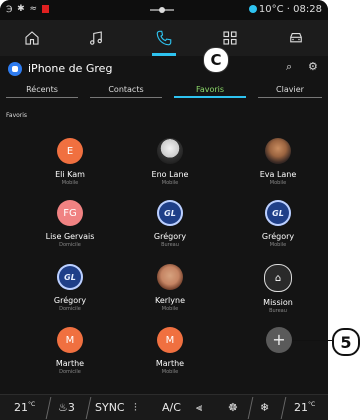 The height and width of the screenshot is (420, 364). I want to click on home-icon, so click(32, 38).